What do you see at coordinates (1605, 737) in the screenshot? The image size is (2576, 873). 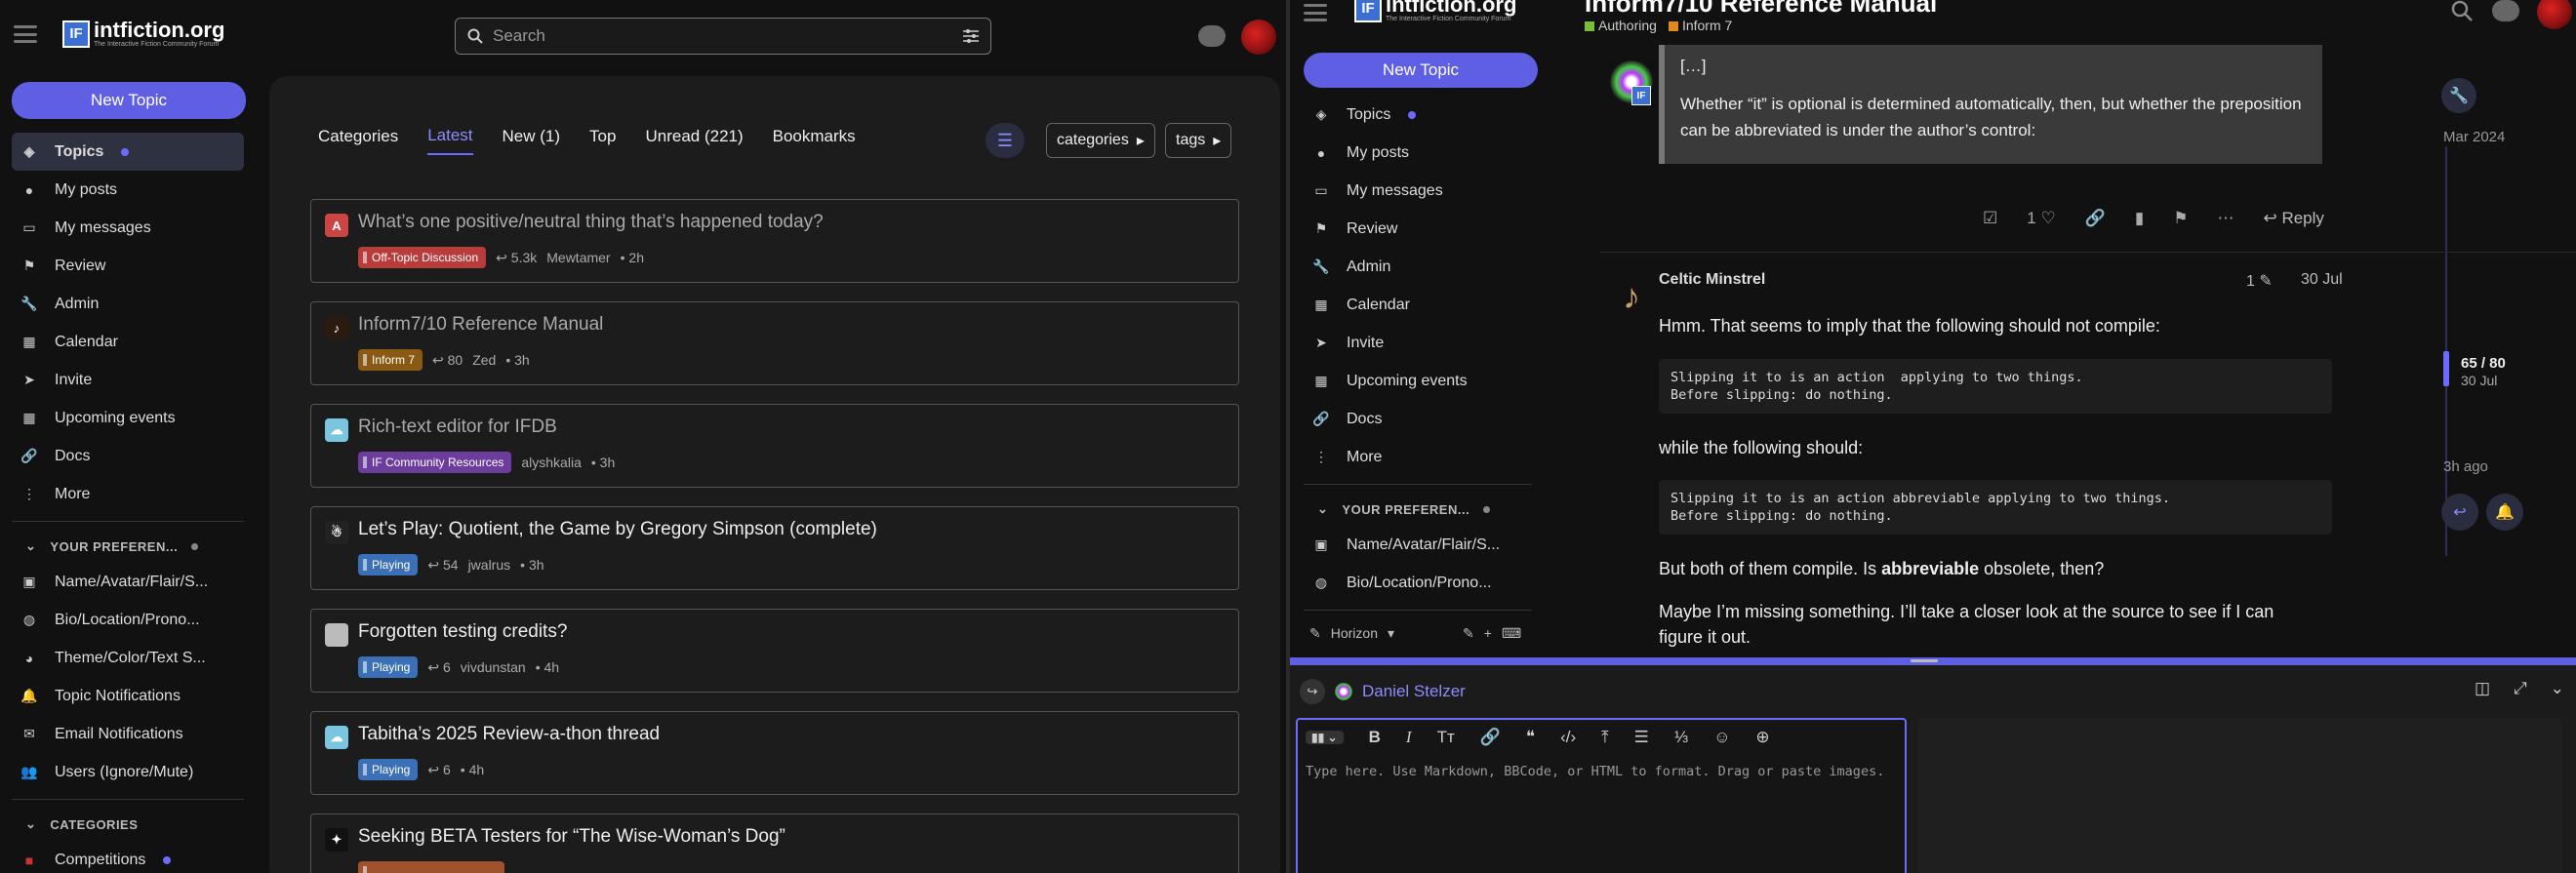 I see `upload-icon: ⤒` at bounding box center [1605, 737].